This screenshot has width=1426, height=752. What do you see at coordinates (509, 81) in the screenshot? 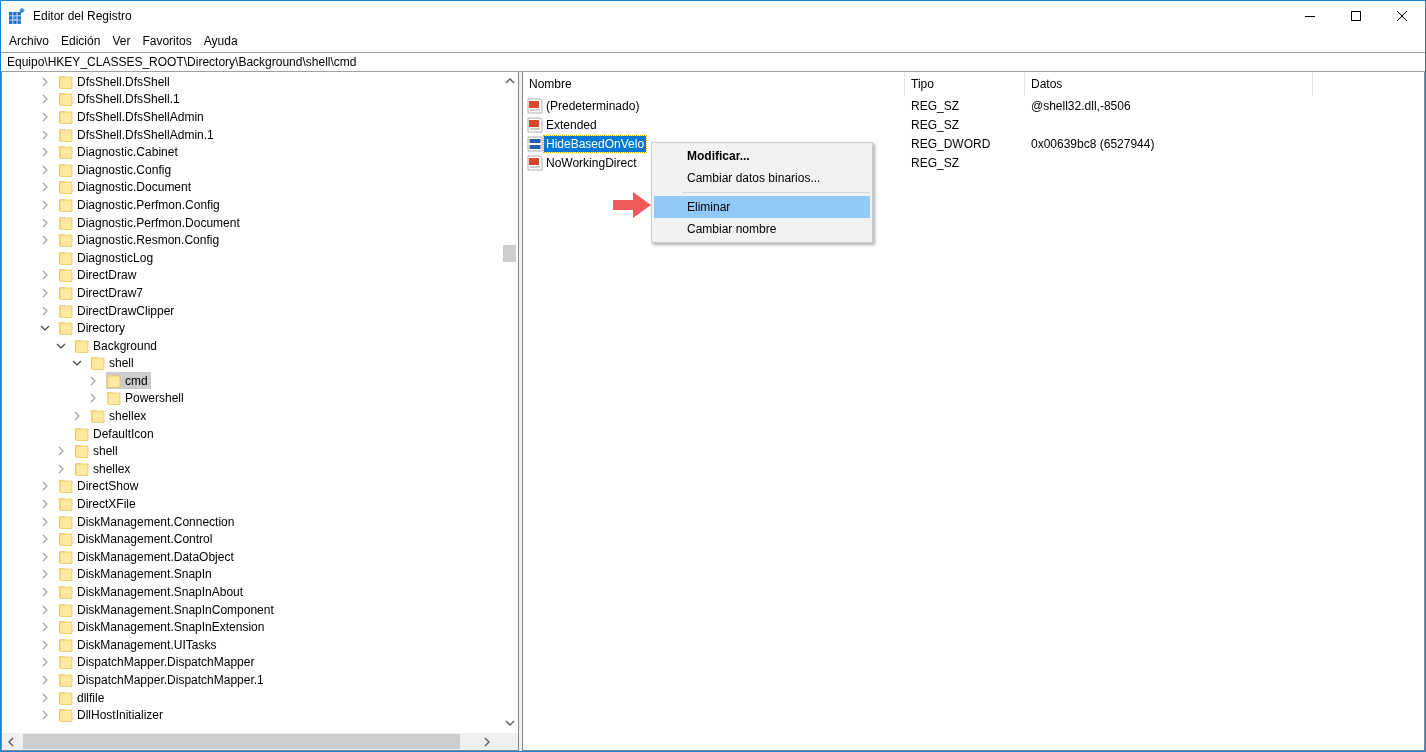
I see `scroll-up-icon` at bounding box center [509, 81].